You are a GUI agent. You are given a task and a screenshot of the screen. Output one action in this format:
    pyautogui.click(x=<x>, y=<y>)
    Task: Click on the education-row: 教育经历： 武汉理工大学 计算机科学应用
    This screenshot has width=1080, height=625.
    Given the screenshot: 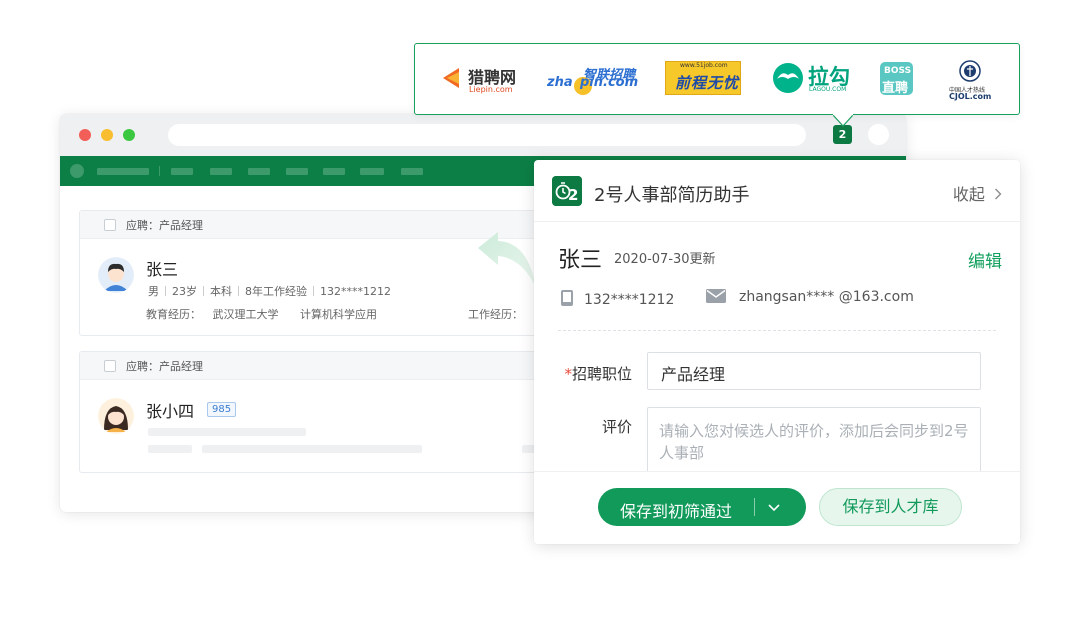 What is the action you would take?
    pyautogui.click(x=261, y=314)
    